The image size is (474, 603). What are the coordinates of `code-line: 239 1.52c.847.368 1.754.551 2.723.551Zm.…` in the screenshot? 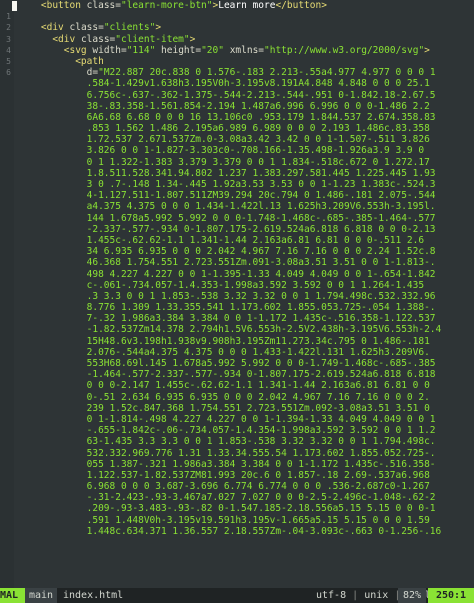 It's located at (237, 408).